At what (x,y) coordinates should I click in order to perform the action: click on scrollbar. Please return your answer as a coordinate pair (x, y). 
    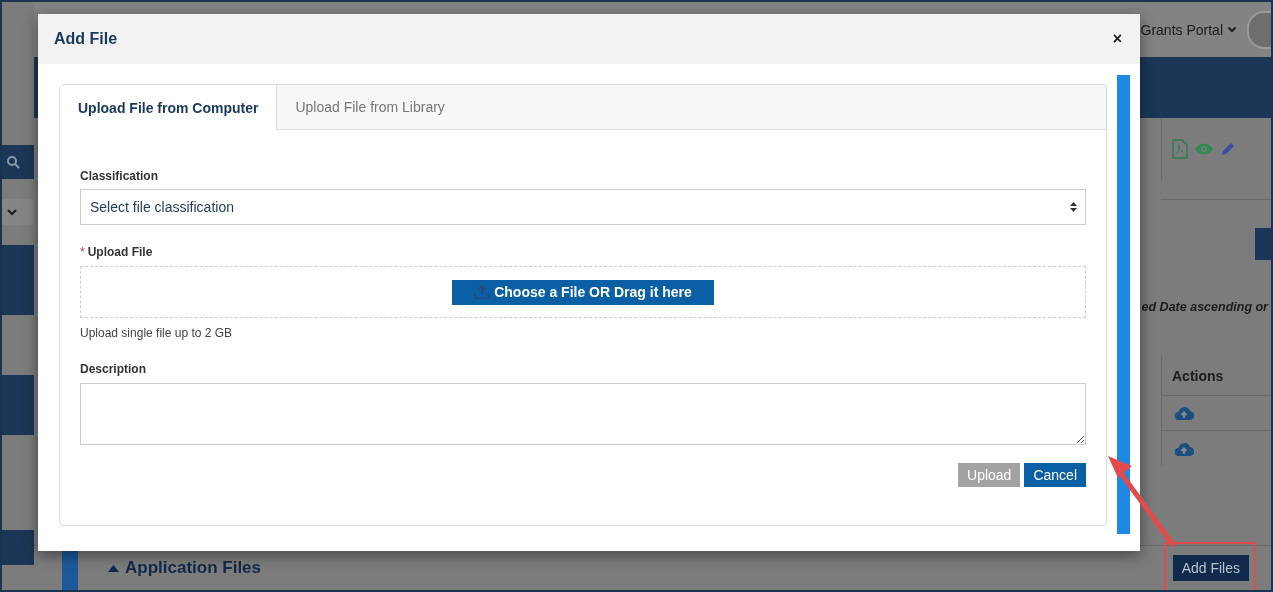
    Looking at the image, I should click on (1123, 304).